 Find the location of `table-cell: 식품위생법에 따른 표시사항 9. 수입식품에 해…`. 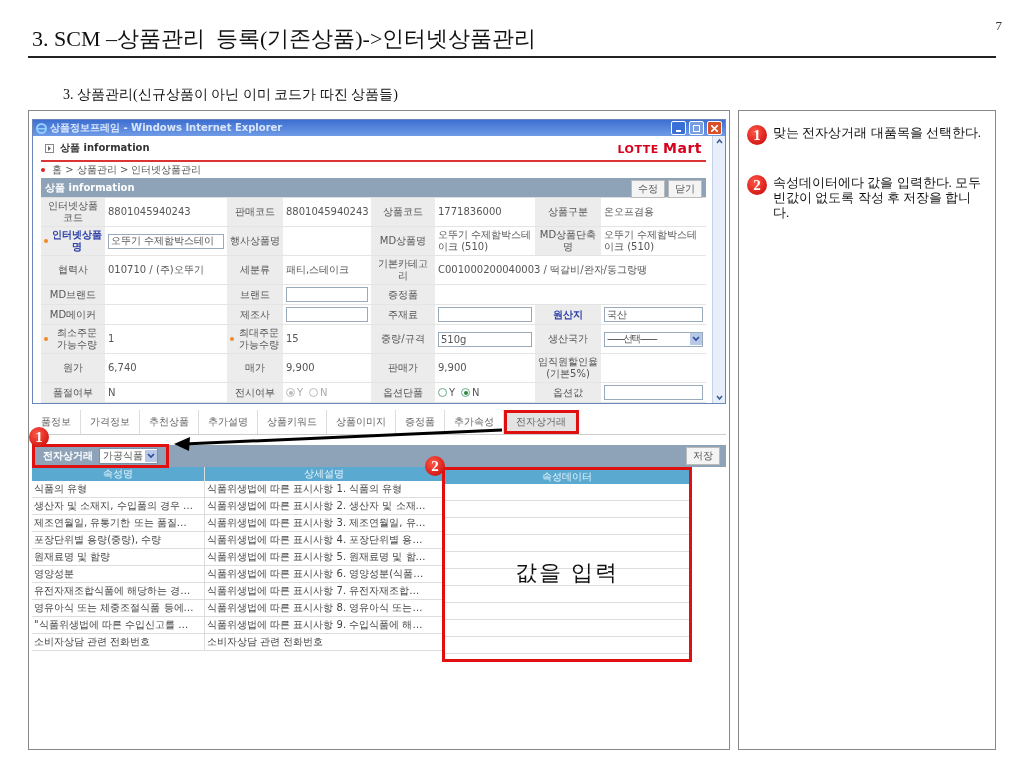

table-cell: 식품위생법에 따른 표시사항 9. 수입식품에 해… is located at coordinates (324, 625).